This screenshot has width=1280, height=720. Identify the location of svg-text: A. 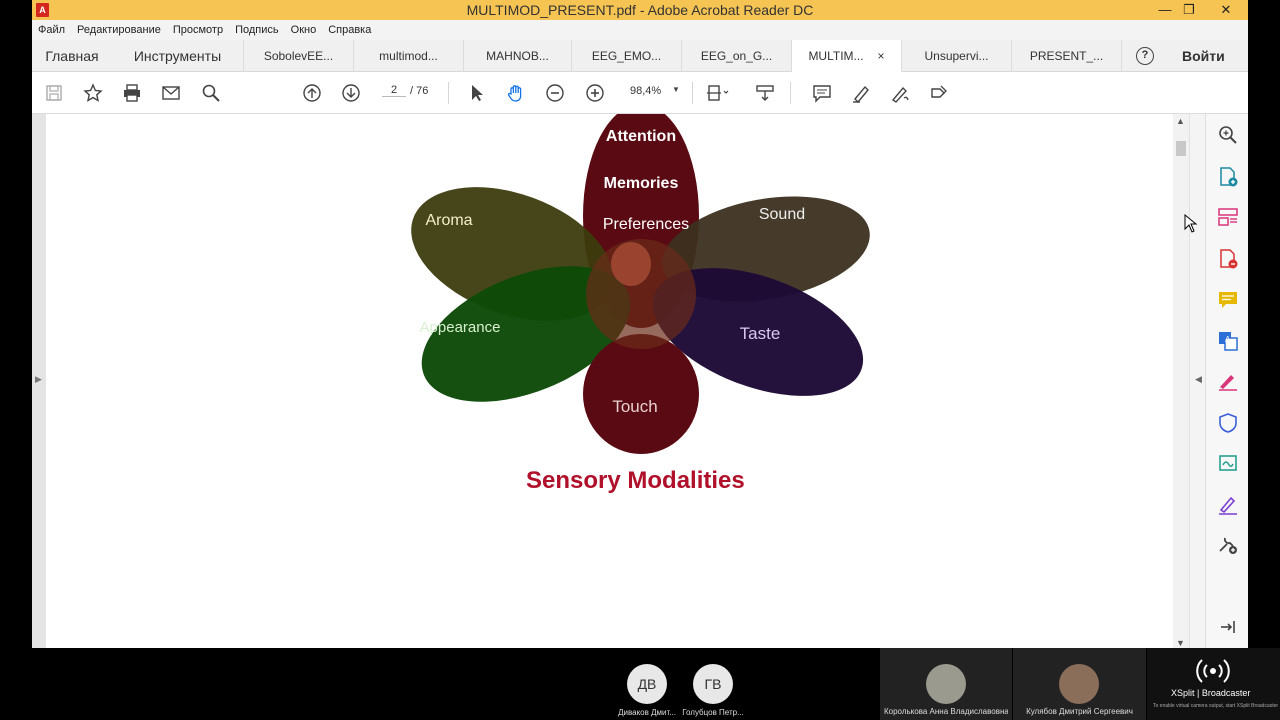
(1228, 339).